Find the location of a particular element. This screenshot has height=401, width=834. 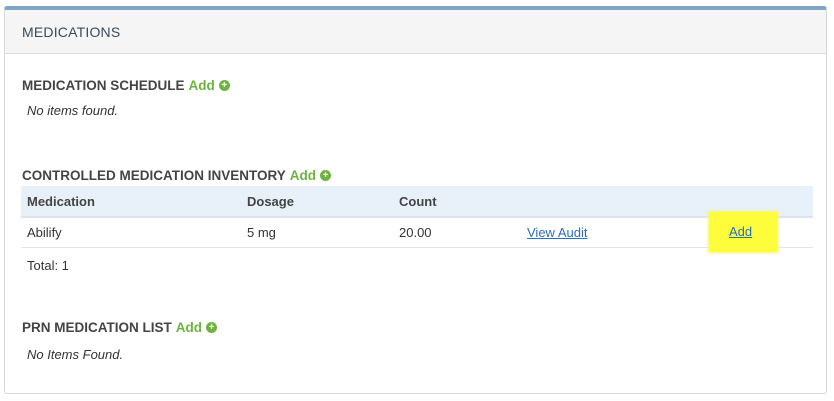

table-row: Abilify 5 mg 20.00 View Audit Add is located at coordinates (417, 232).